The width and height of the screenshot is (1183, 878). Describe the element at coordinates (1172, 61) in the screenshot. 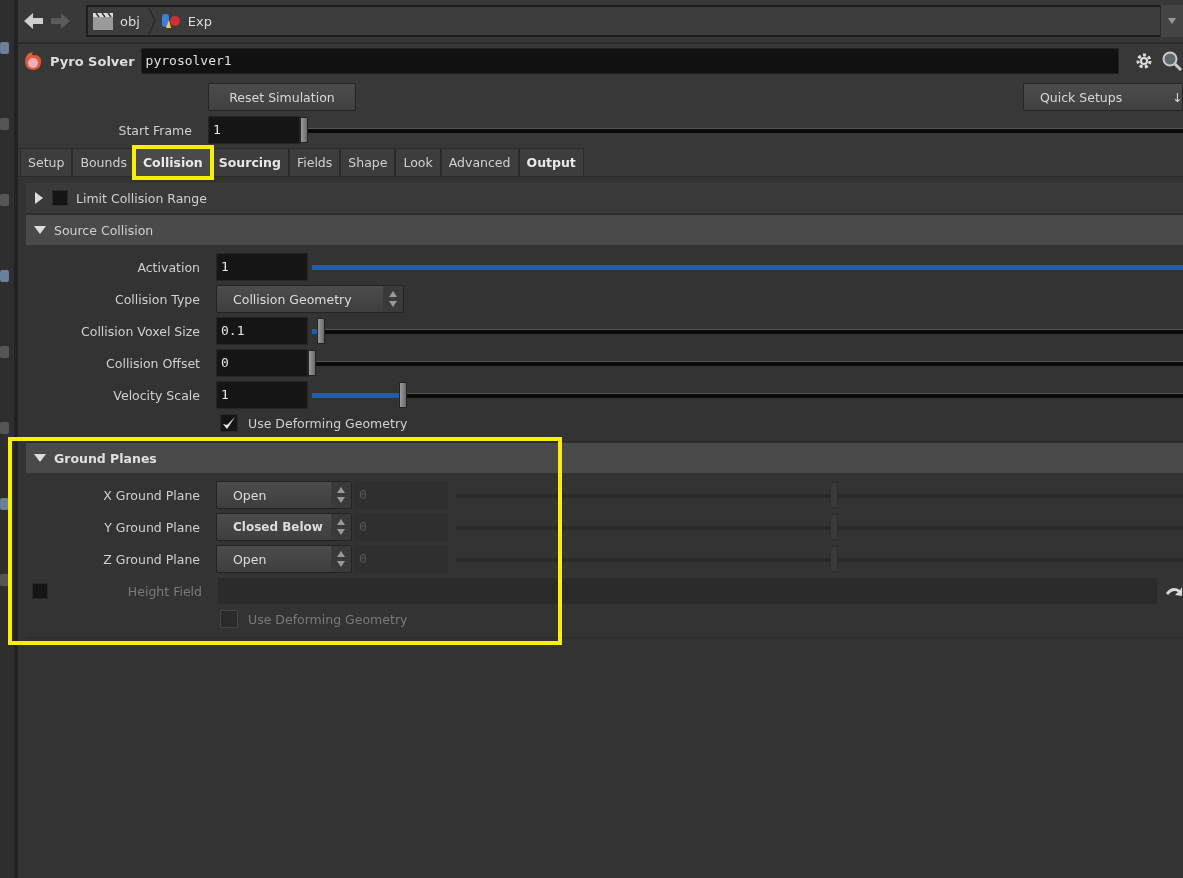

I see `search-icon` at that location.